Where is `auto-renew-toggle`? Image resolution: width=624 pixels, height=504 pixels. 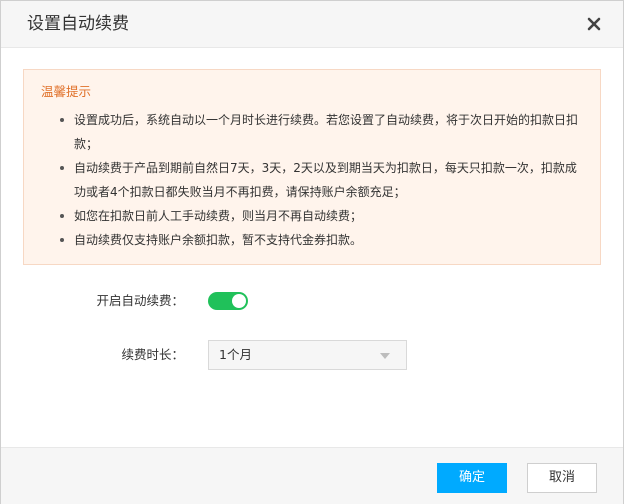 auto-renew-toggle is located at coordinates (228, 301).